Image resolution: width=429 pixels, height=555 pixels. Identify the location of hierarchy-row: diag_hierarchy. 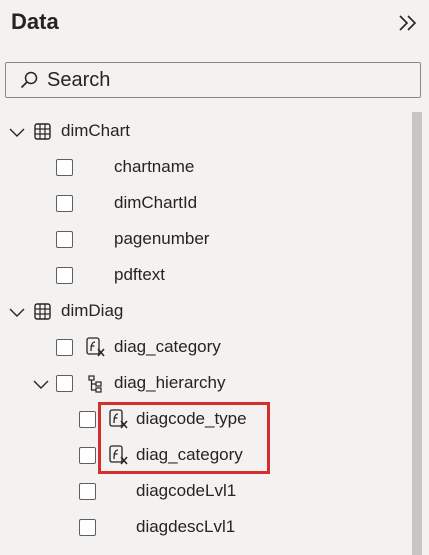
(202, 384).